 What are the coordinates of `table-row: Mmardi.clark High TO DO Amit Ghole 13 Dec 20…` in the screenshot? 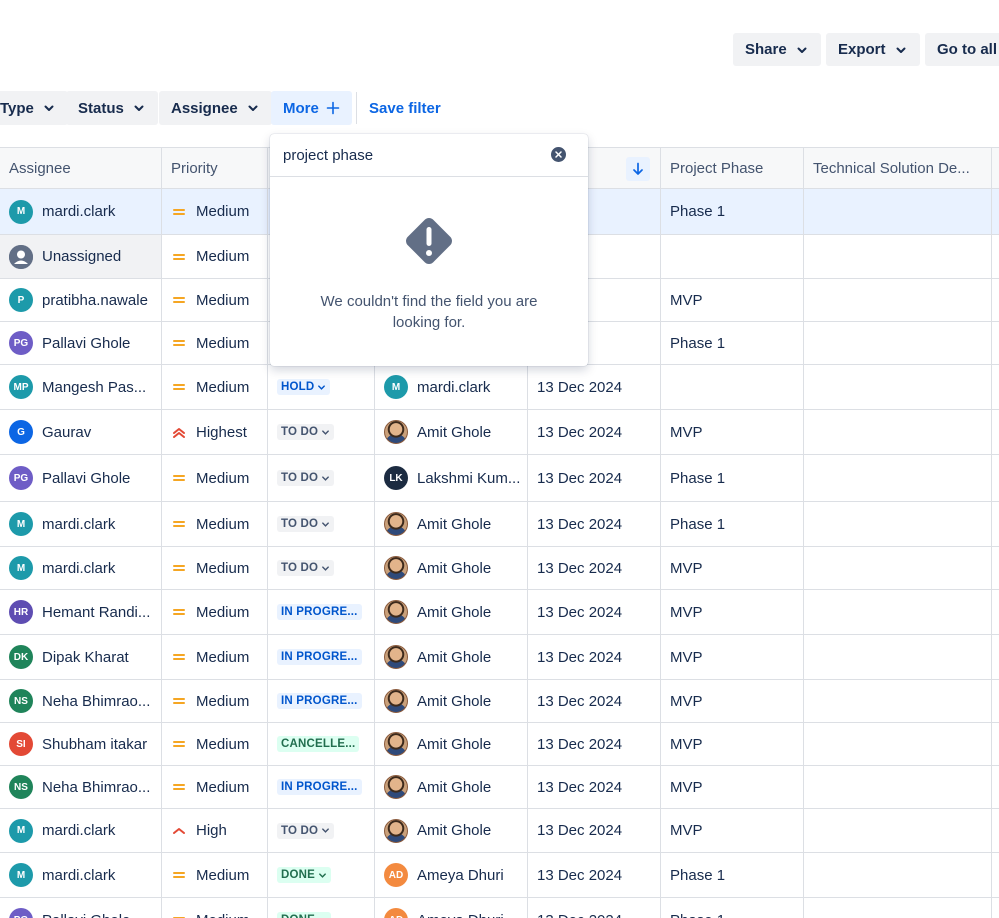 It's located at (499, 831).